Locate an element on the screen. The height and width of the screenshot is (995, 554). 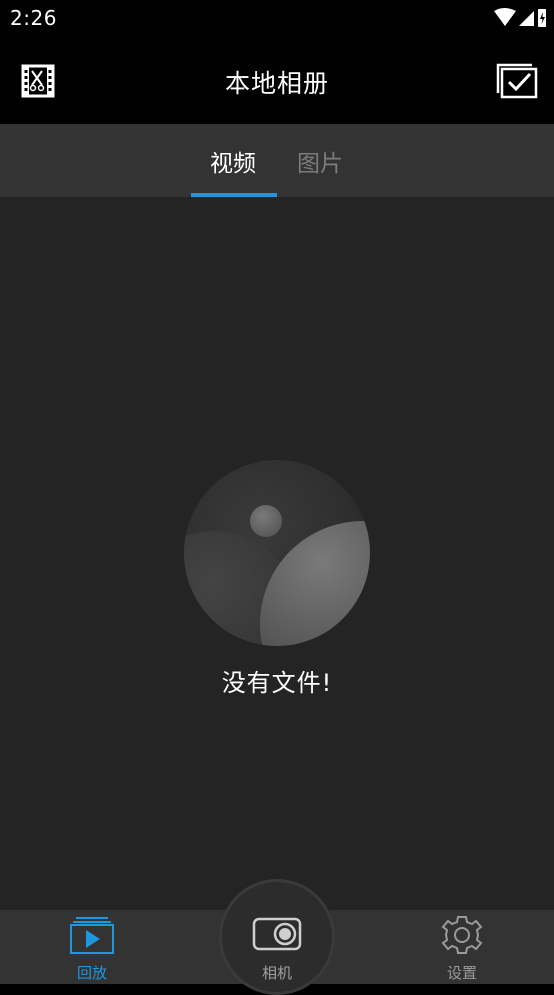
select-checkbox-icon is located at coordinates (517, 81).